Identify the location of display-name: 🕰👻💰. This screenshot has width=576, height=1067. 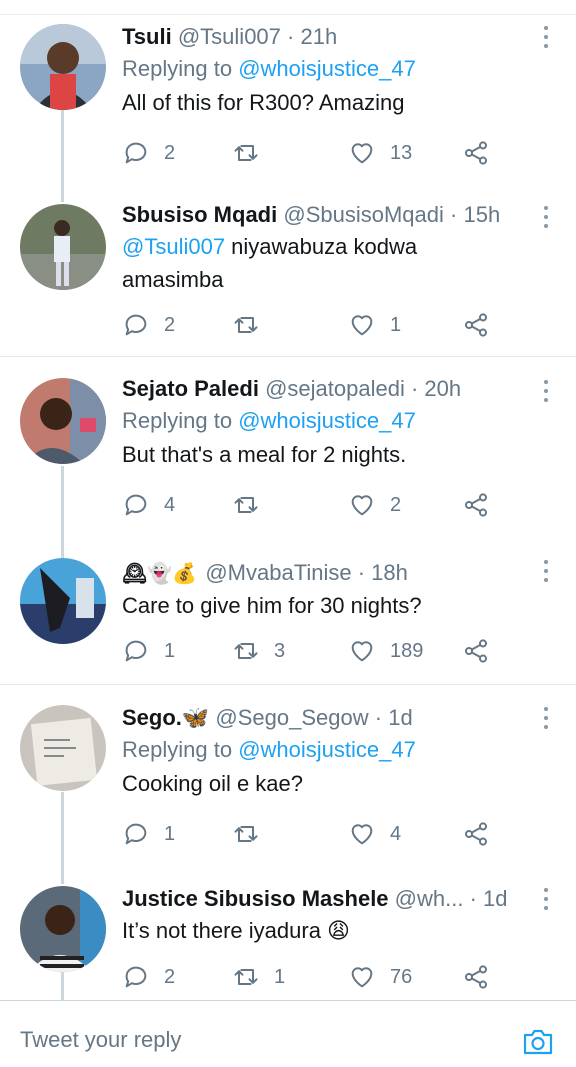
(159, 574).